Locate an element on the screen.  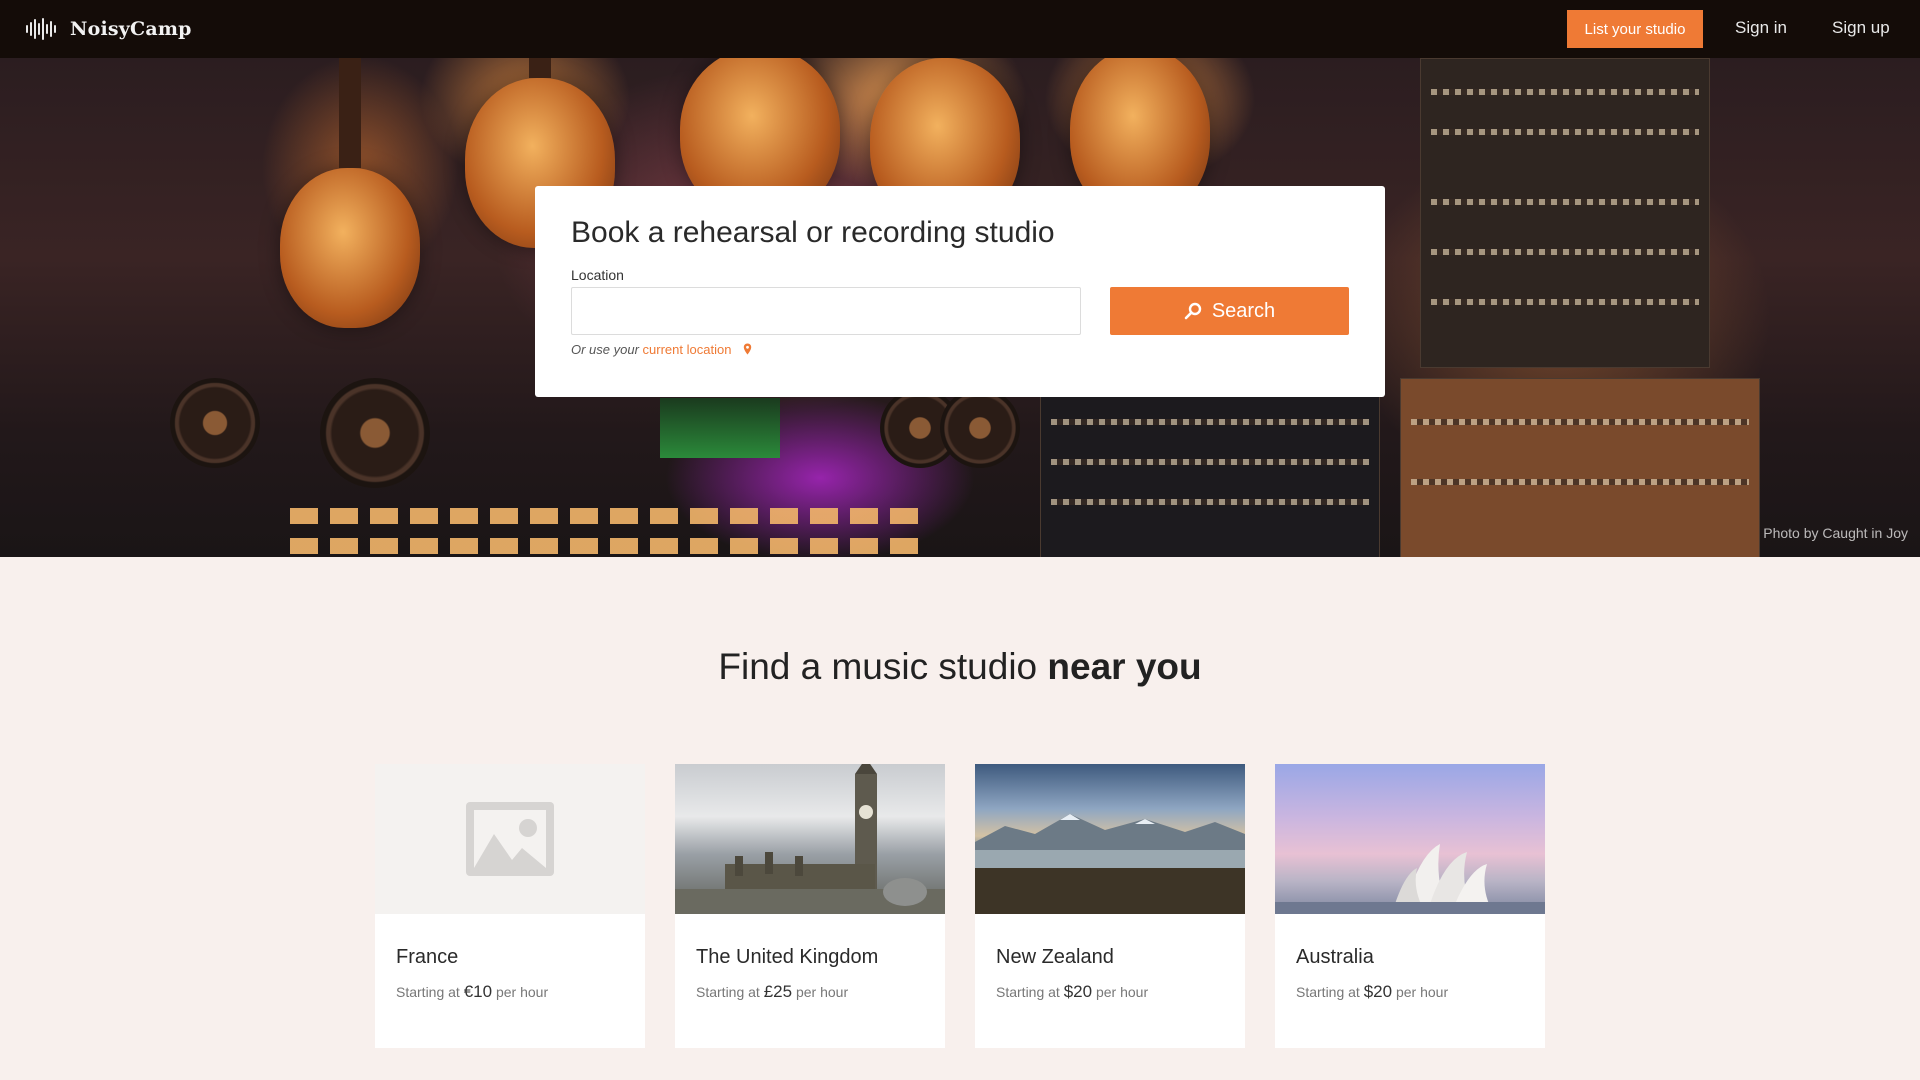
soundwave-icon is located at coordinates (41, 29).